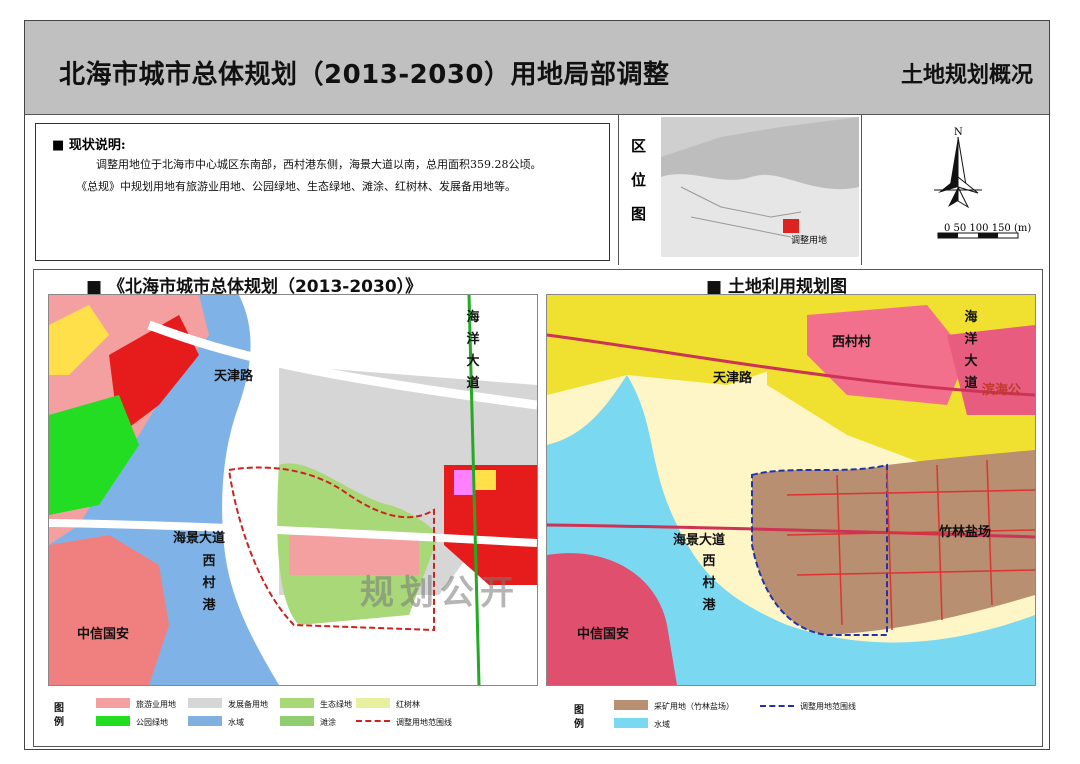 The image size is (1080, 764). Describe the element at coordinates (373, 721) in the screenshot. I see `legend-swatch-boundary` at that location.